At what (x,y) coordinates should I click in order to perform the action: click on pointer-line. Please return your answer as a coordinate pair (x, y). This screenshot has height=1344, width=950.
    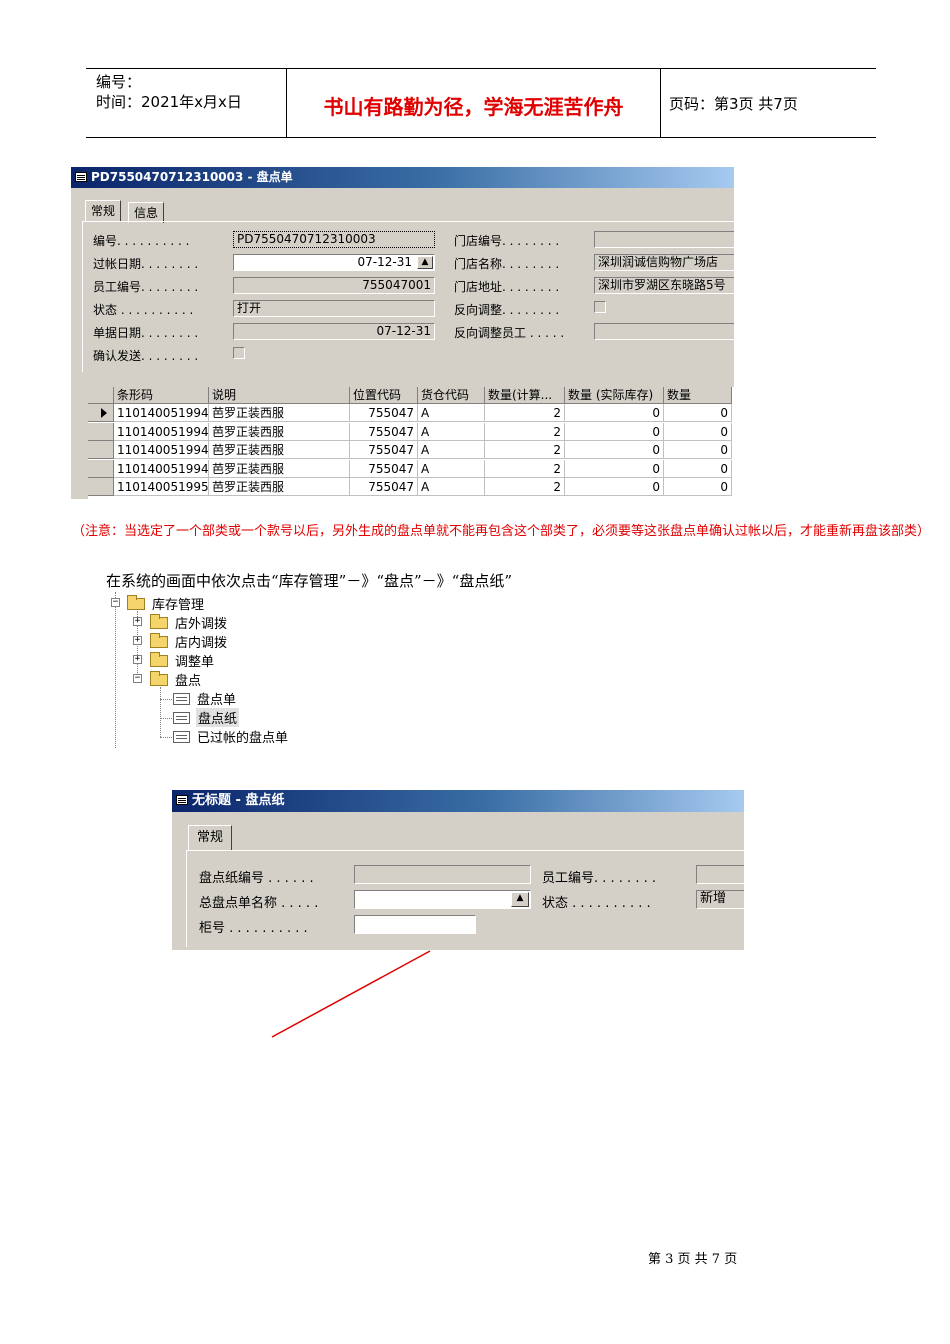
    Looking at the image, I should click on (351, 994).